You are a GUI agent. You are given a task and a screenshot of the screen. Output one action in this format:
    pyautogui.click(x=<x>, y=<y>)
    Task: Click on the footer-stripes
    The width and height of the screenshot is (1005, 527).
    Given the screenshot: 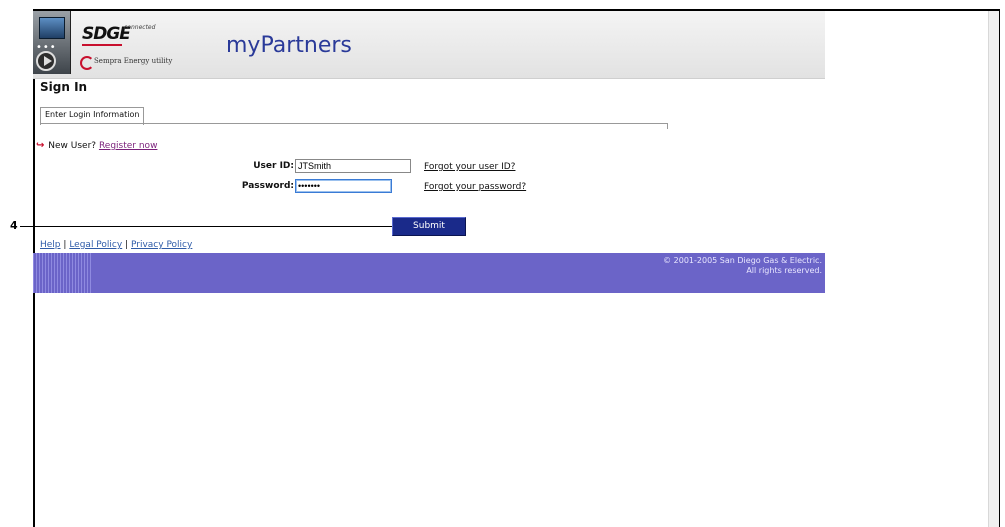 What is the action you would take?
    pyautogui.click(x=63, y=273)
    